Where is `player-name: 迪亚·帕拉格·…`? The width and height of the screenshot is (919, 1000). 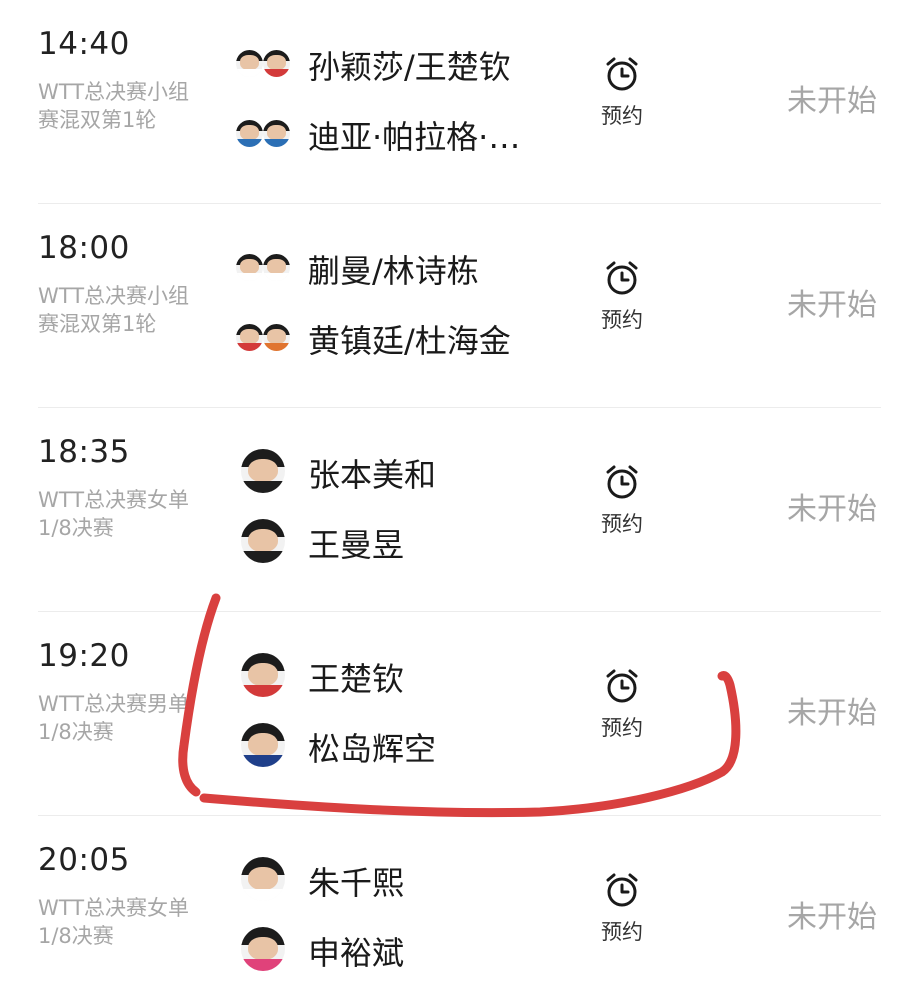 player-name: 迪亚·帕拉格·… is located at coordinates (414, 137).